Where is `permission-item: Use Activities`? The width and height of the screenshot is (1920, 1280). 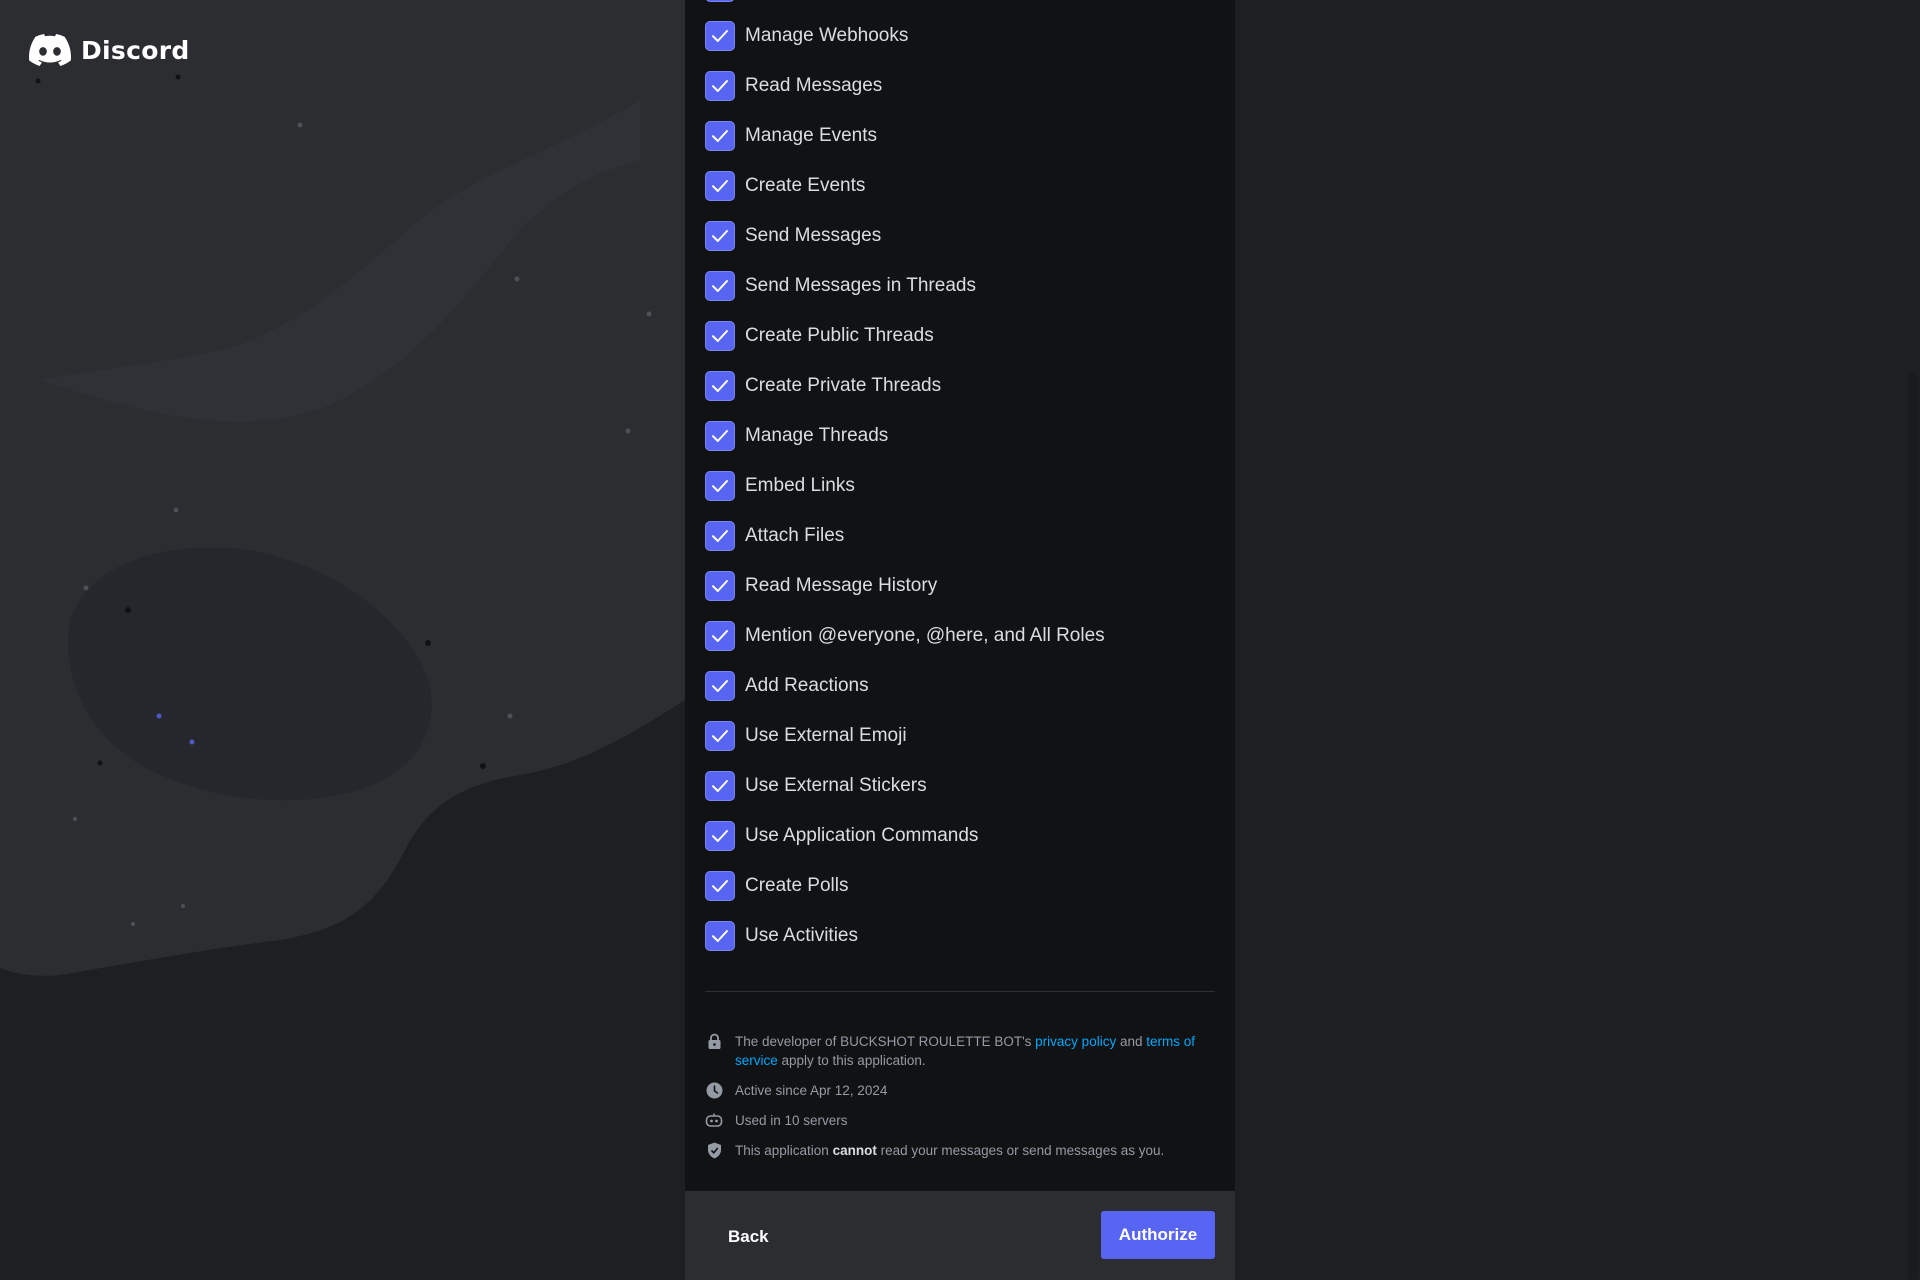 permission-item: Use Activities is located at coordinates (781, 936).